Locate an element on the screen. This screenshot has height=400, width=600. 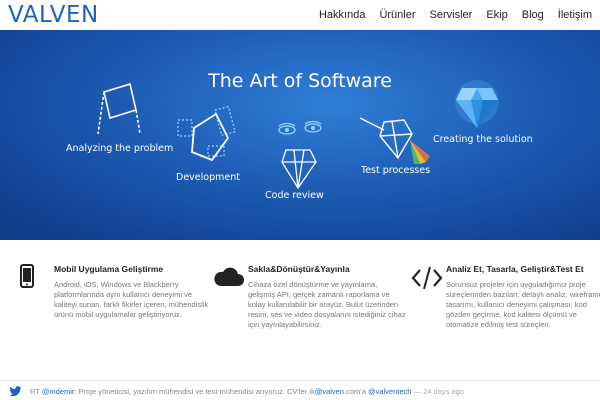
tweet-email-suffix: .com'a is located at coordinates (356, 391).